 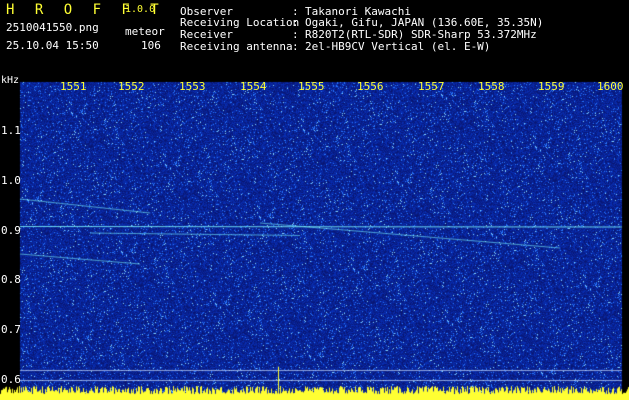 I want to click on info-key-antenna: Receiving antenna, so click(x=236, y=46).